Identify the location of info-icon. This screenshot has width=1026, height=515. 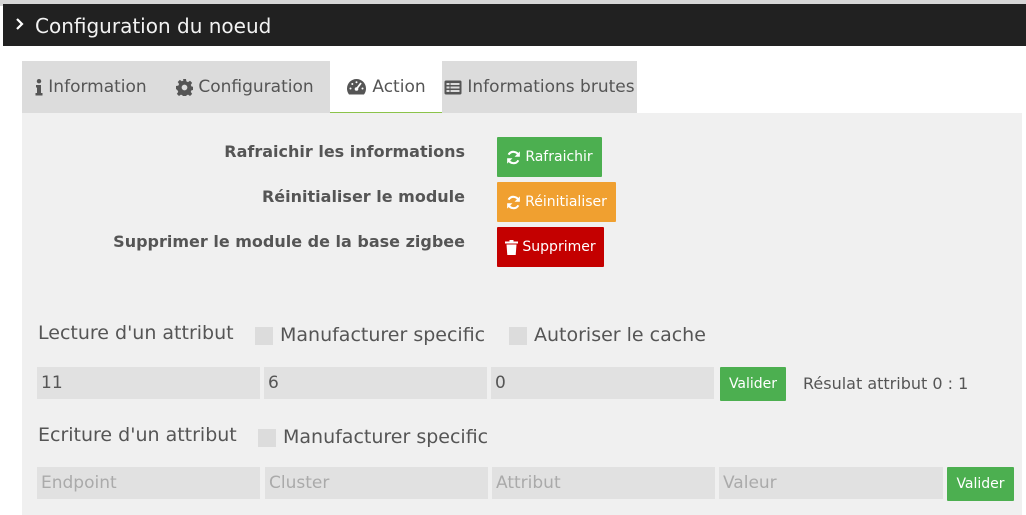
(39, 86).